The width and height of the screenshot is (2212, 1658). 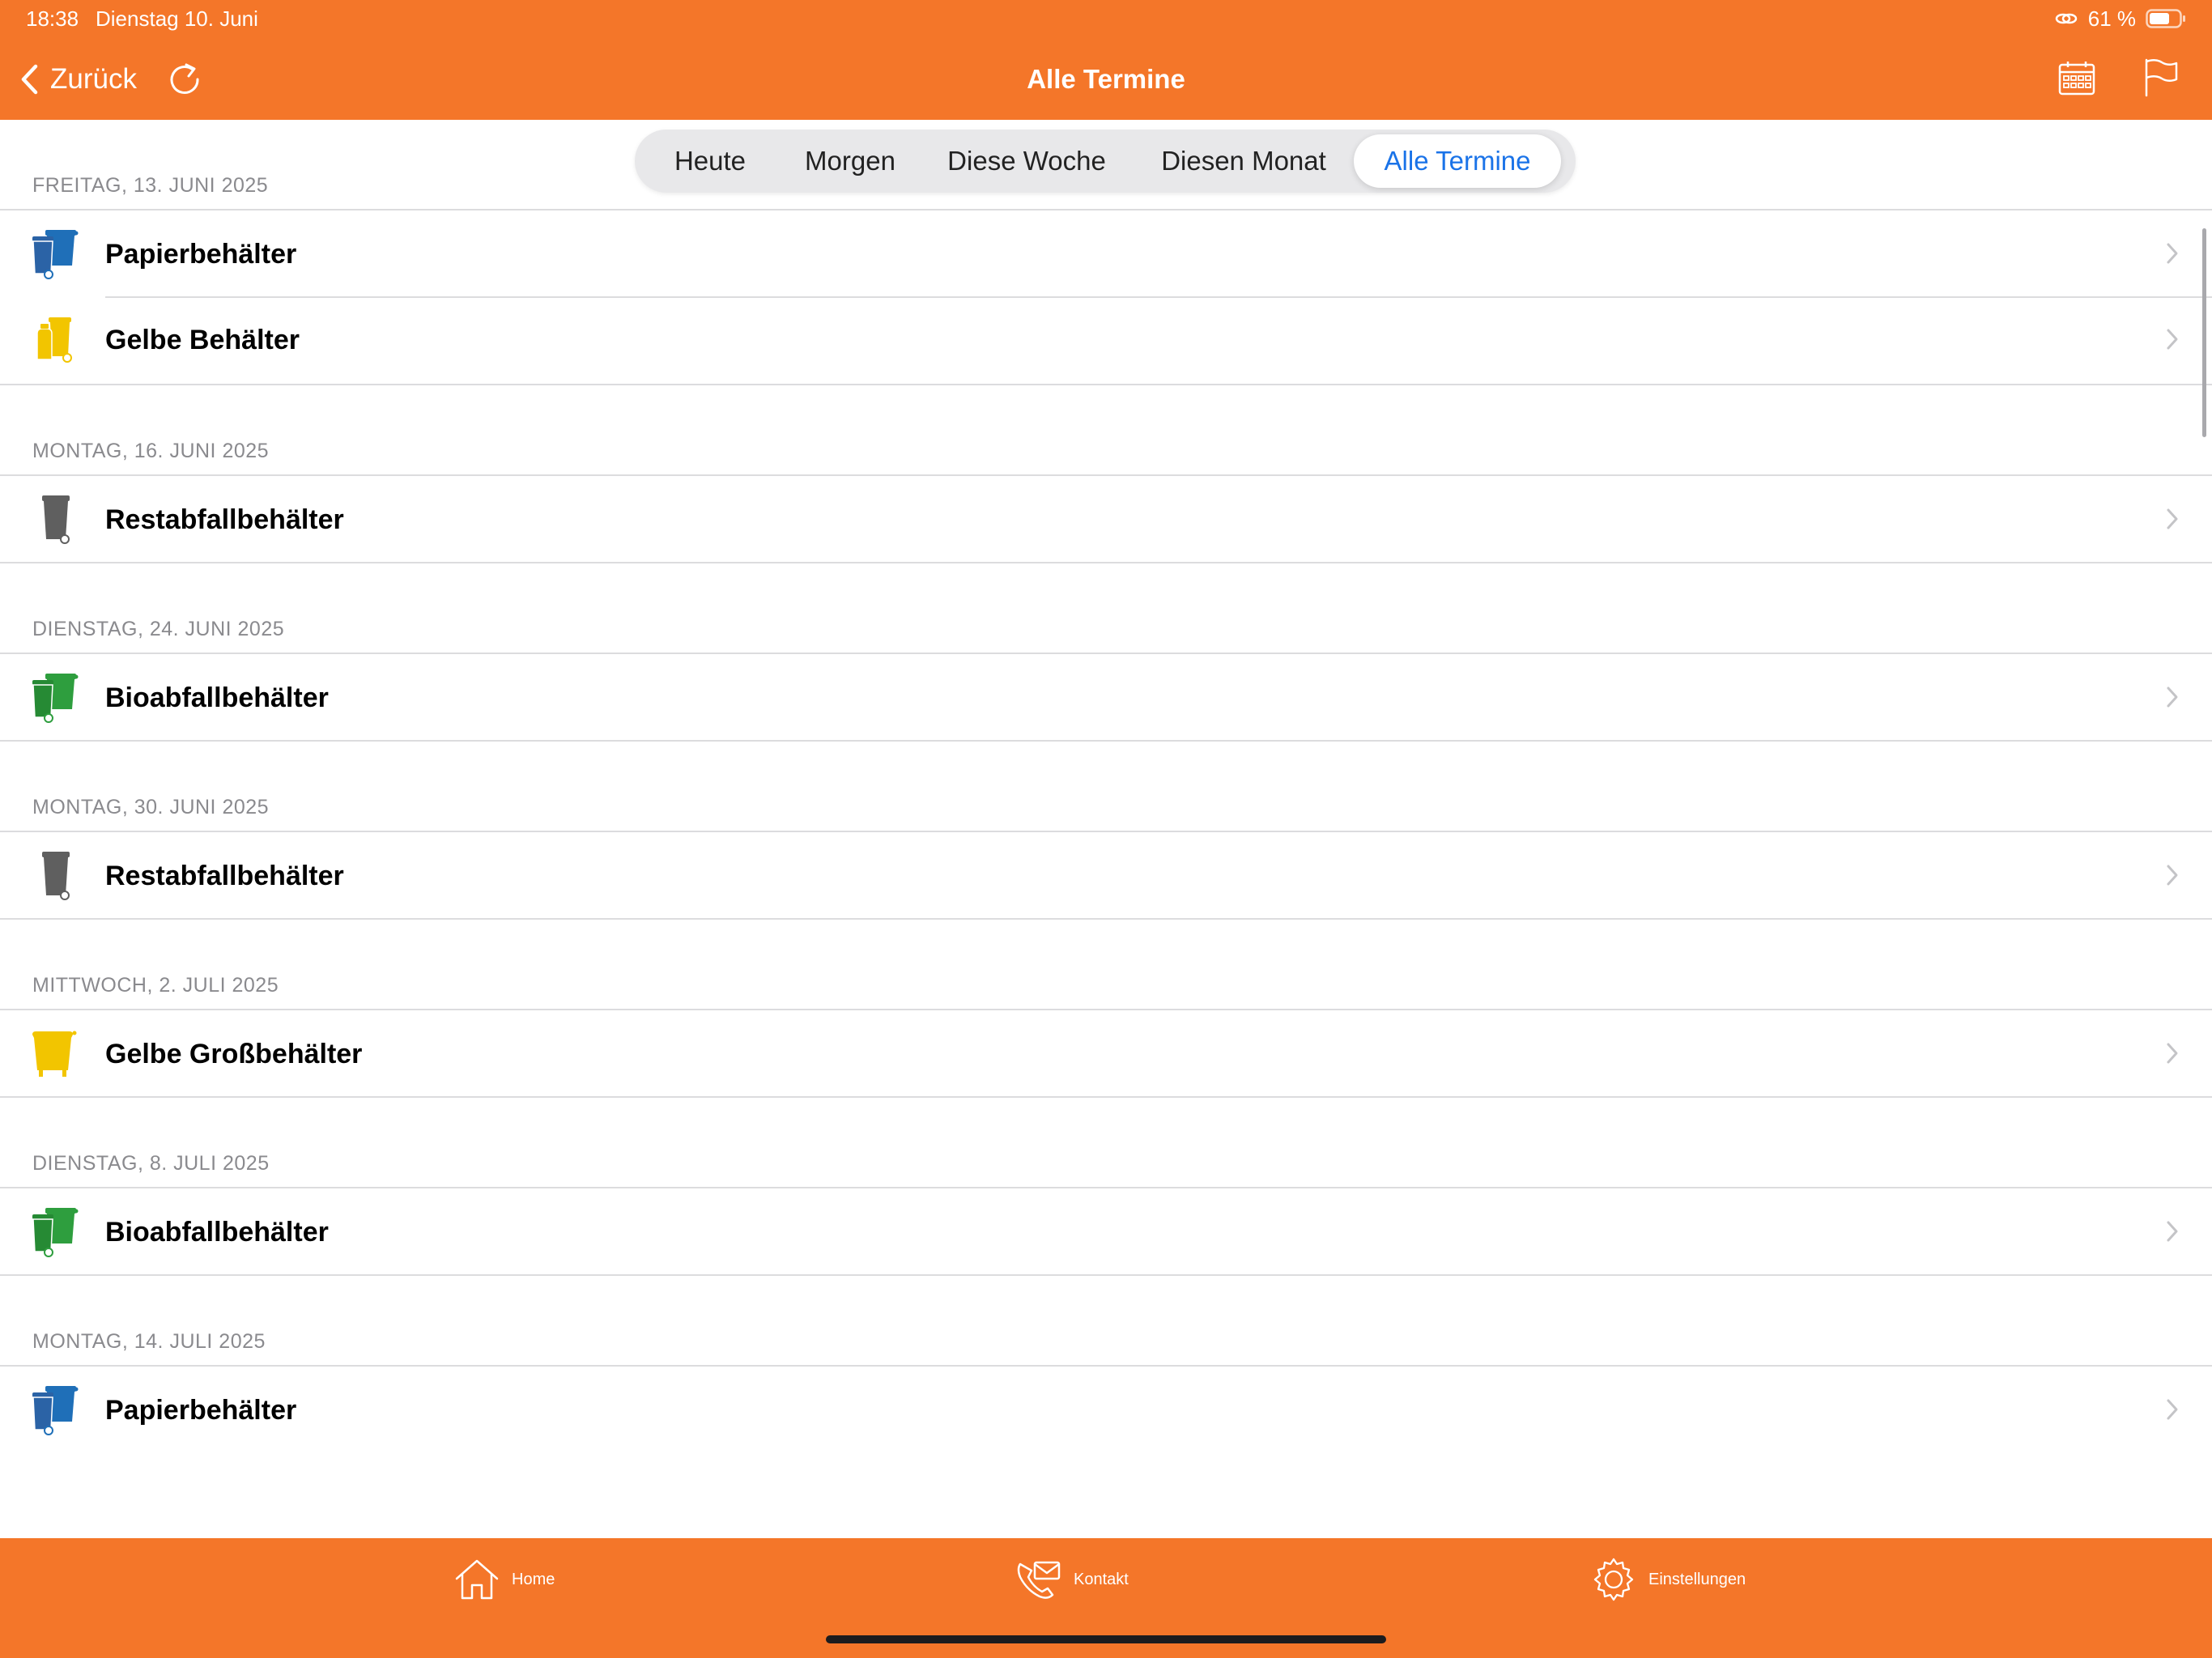 I want to click on item-label: Gelbe Behälter, so click(x=203, y=340).